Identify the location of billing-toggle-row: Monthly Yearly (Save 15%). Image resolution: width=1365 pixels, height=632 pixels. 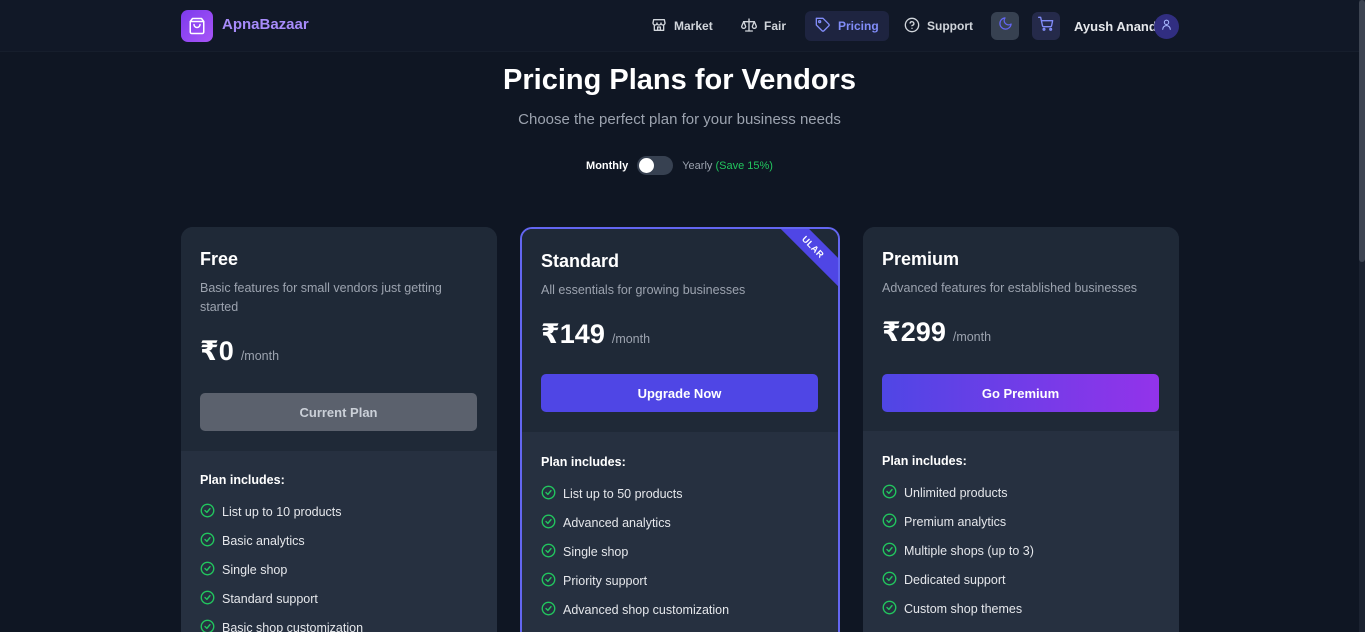
(679, 165).